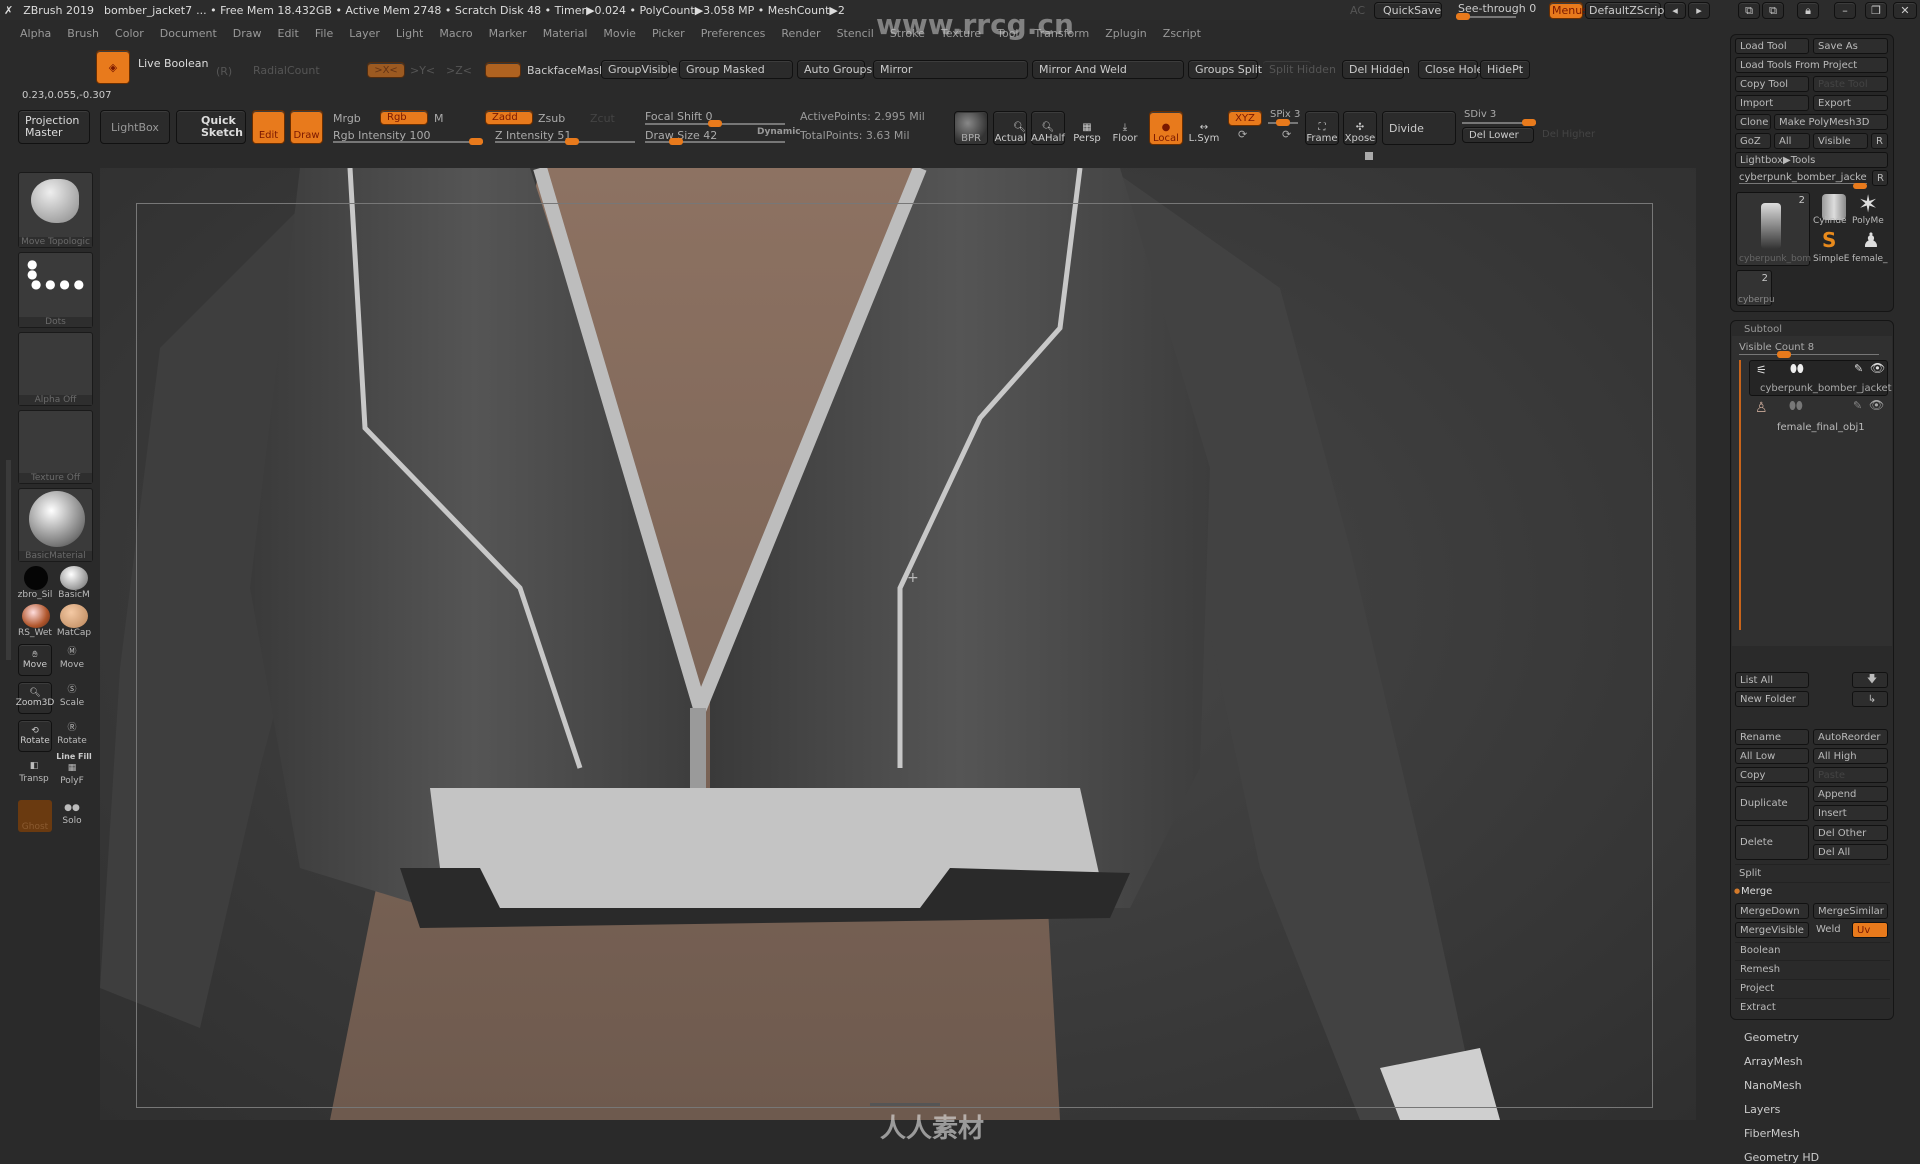 Image resolution: width=1920 pixels, height=1164 pixels. What do you see at coordinates (268, 127) in the screenshot?
I see `edit-button: Edit` at bounding box center [268, 127].